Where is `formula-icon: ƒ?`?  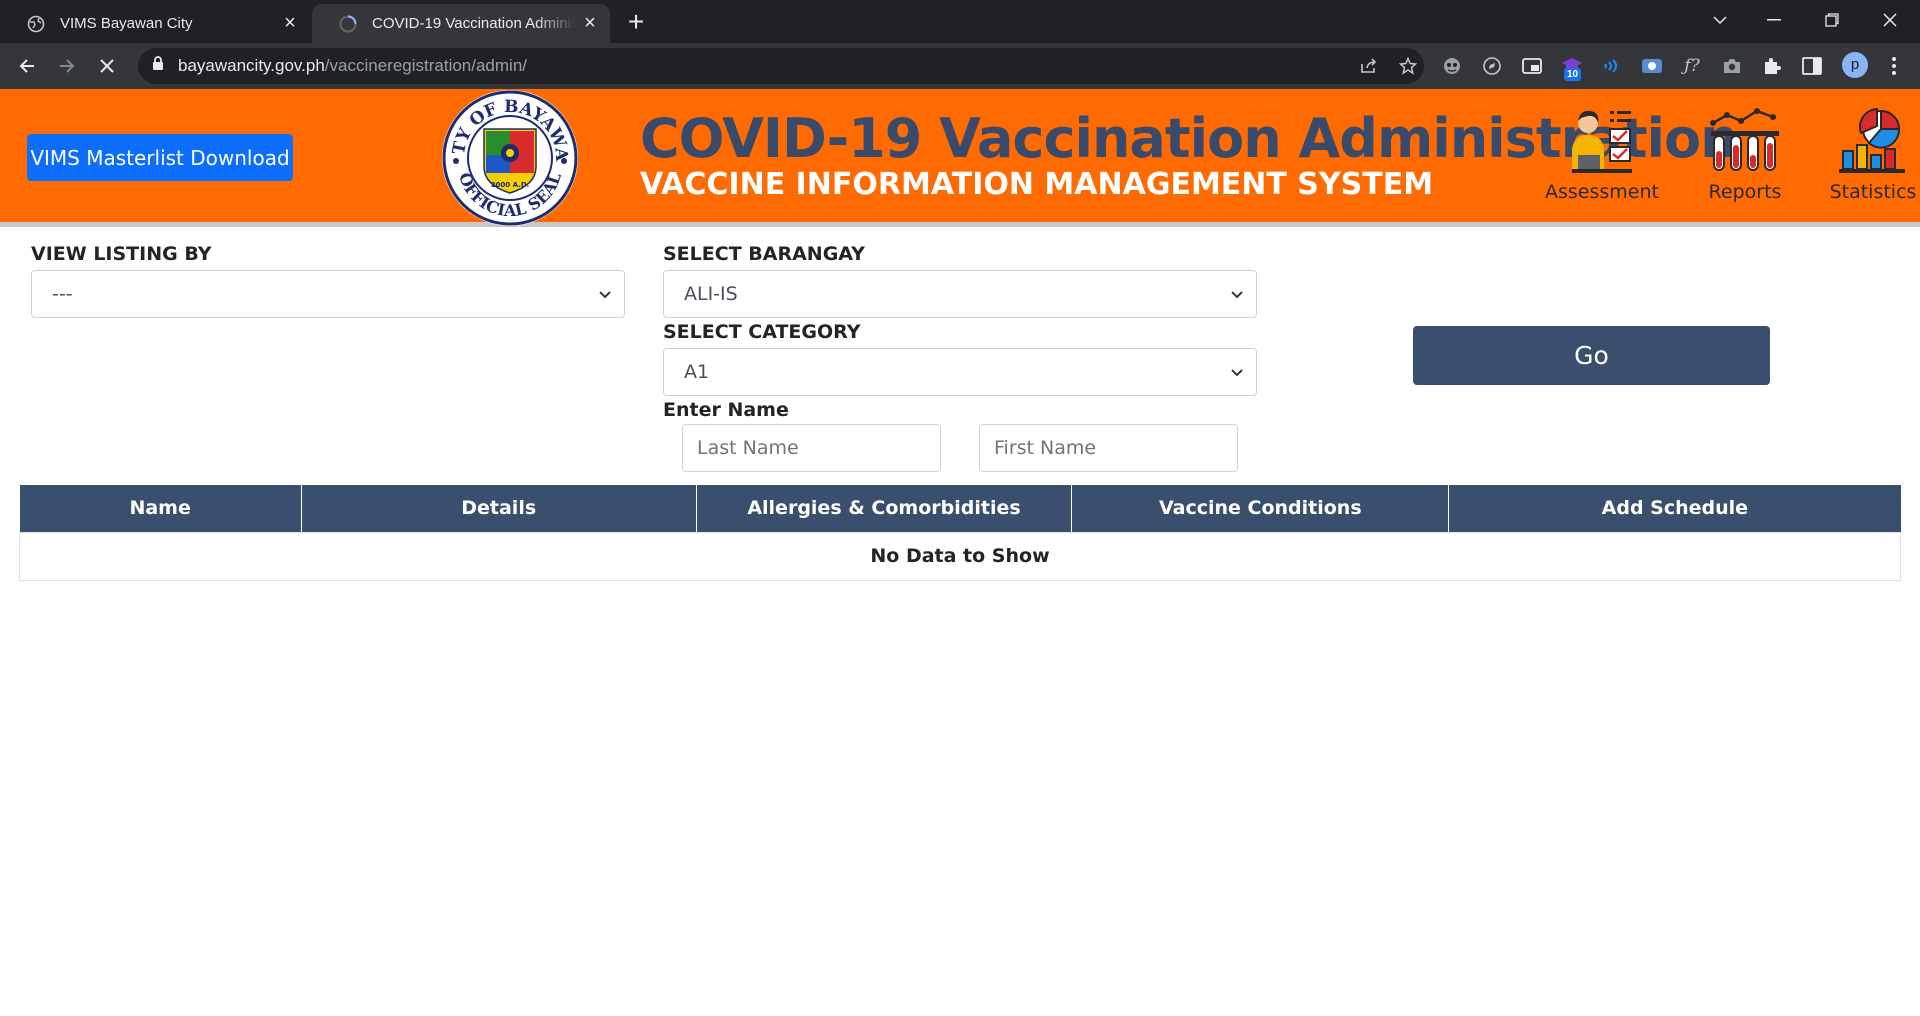 formula-icon: ƒ? is located at coordinates (1692, 66).